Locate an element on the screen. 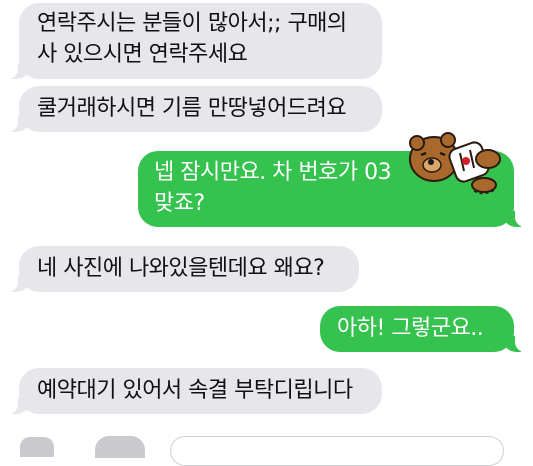 Image resolution: width=533 pixels, height=466 pixels. message-text: 예약대기 있어서 속결 부탁디립니다 is located at coordinates (195, 390).